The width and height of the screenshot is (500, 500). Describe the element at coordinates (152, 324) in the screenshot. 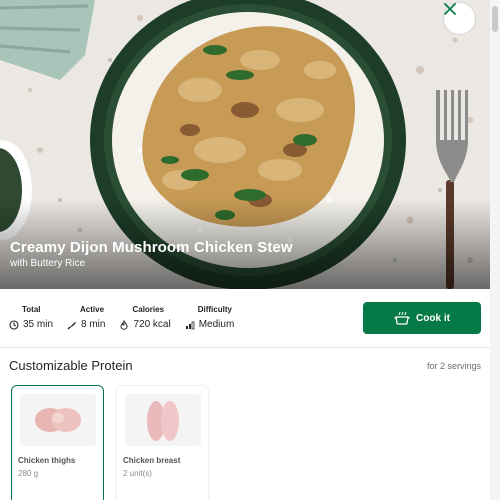

I see `stat-value: 720 kcal` at that location.